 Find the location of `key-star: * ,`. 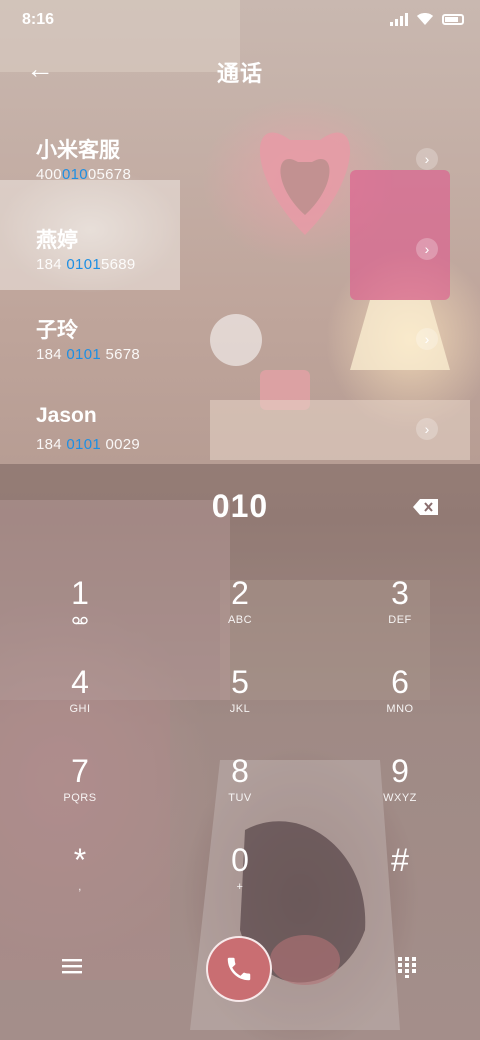

key-star: * , is located at coordinates (80, 885).